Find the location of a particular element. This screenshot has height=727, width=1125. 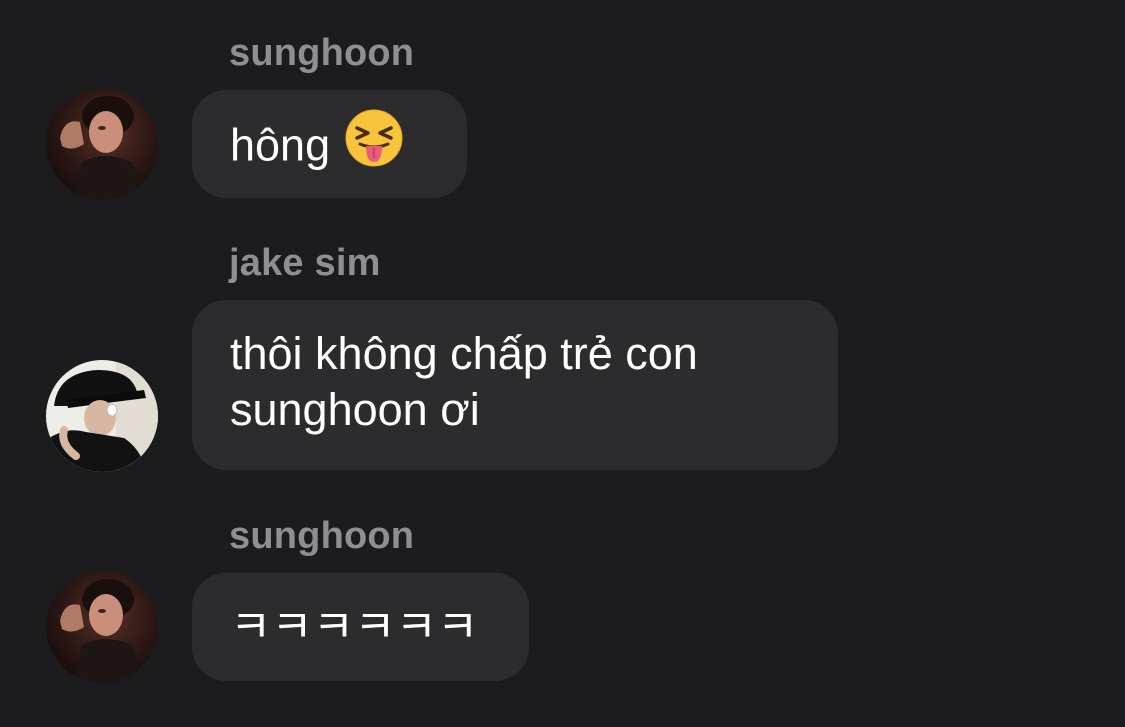

message-text: thôi không chấp trẻ con sunghoon ơi is located at coordinates (464, 381).